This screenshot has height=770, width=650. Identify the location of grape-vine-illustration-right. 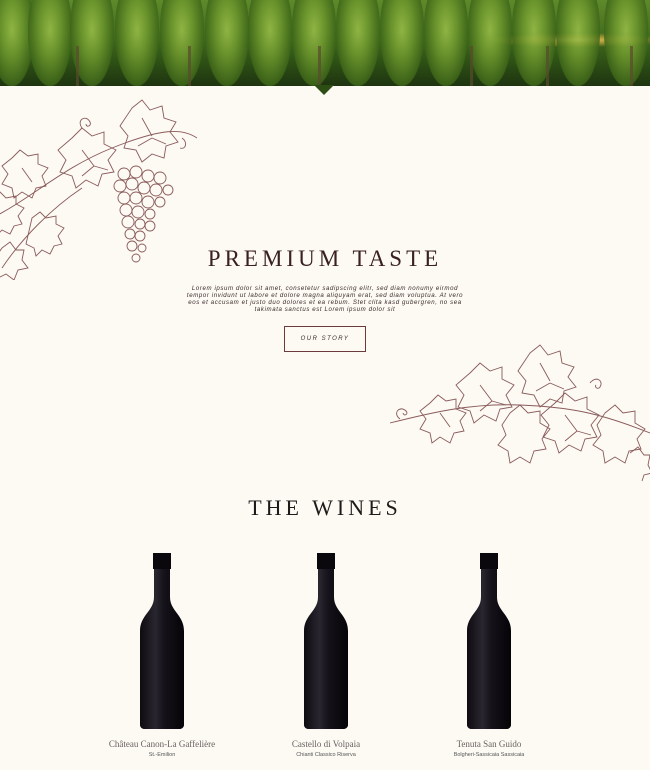
(520, 413).